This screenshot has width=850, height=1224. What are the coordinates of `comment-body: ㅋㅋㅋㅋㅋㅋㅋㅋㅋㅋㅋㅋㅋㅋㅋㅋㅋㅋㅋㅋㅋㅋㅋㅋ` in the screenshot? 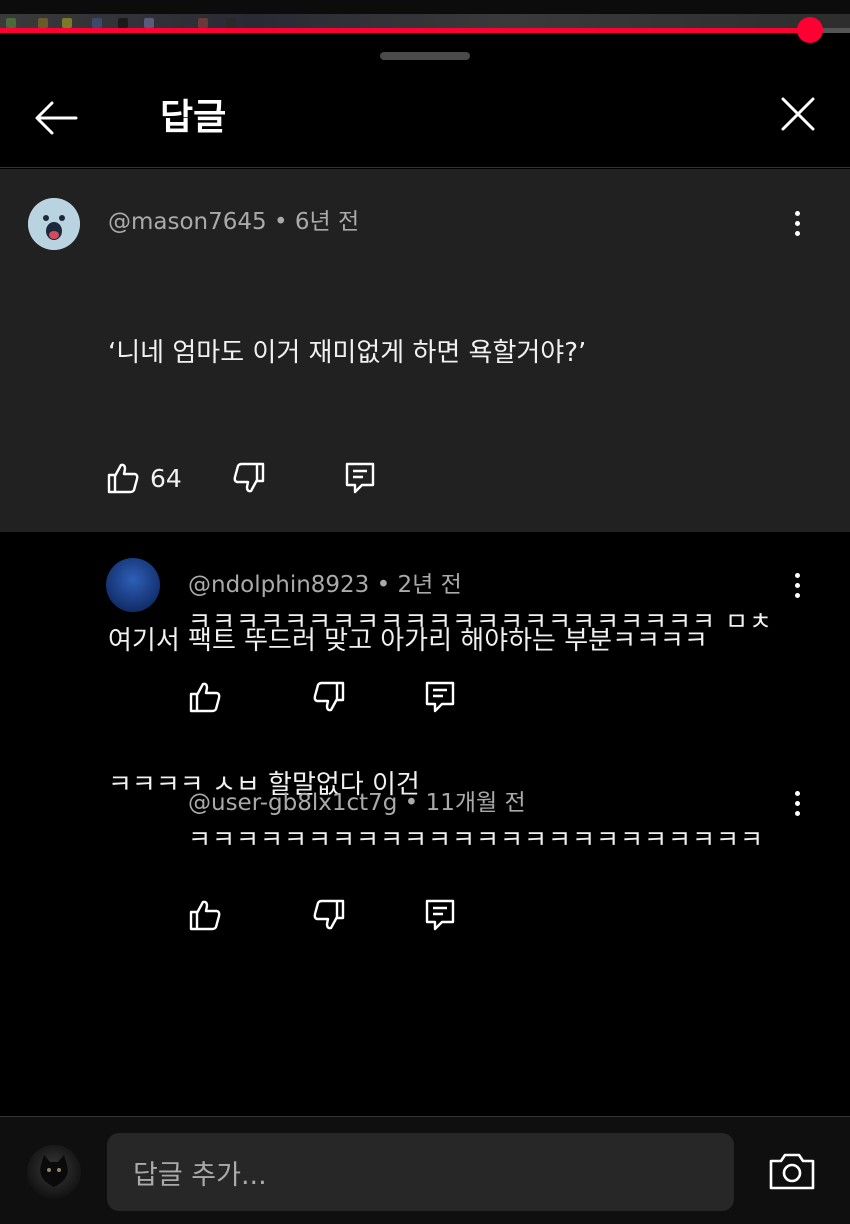 It's located at (476, 839).